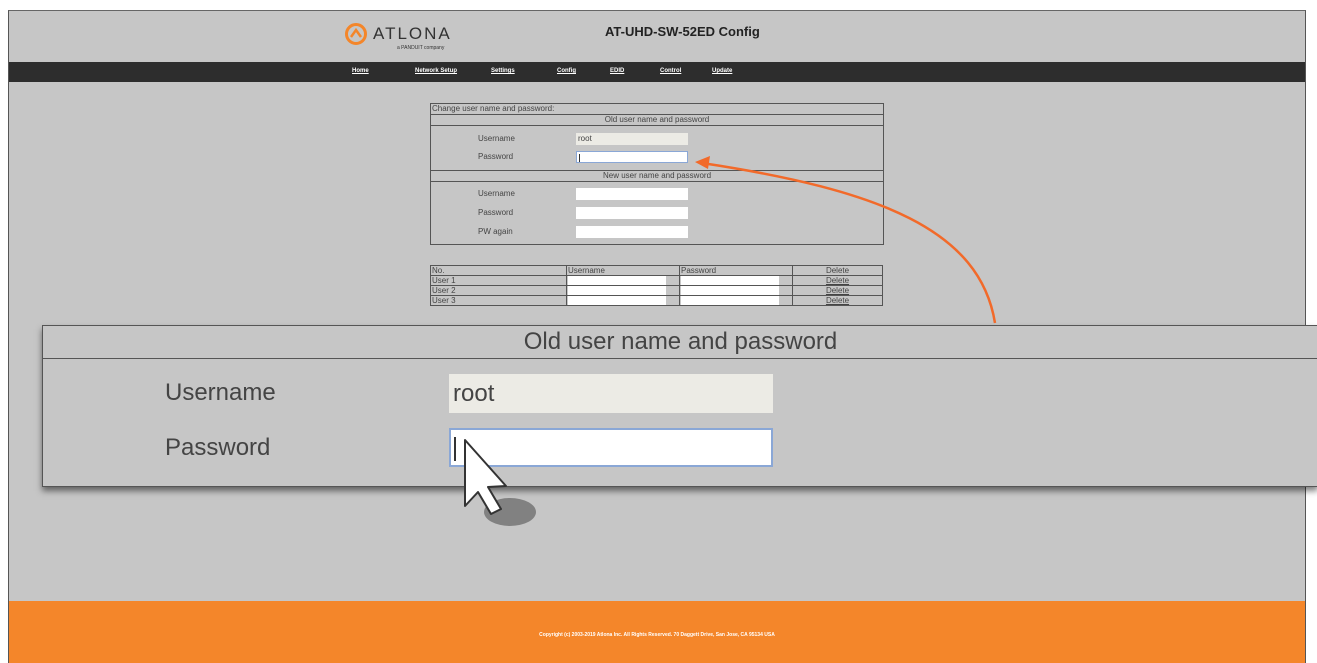  Describe the element at coordinates (849, 242) in the screenshot. I see `callout-arrow-icon` at that location.